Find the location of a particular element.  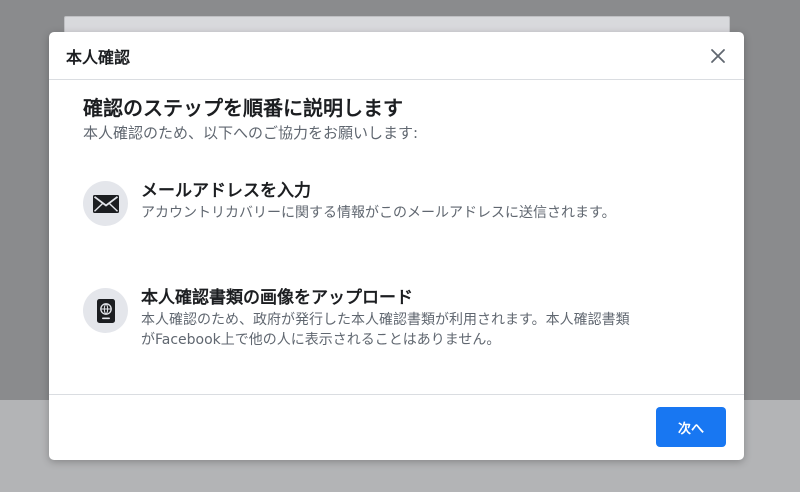

step-id-upload-description-line2: がFacebook上で他の人に表示されることはありません。 is located at coordinates (321, 340).